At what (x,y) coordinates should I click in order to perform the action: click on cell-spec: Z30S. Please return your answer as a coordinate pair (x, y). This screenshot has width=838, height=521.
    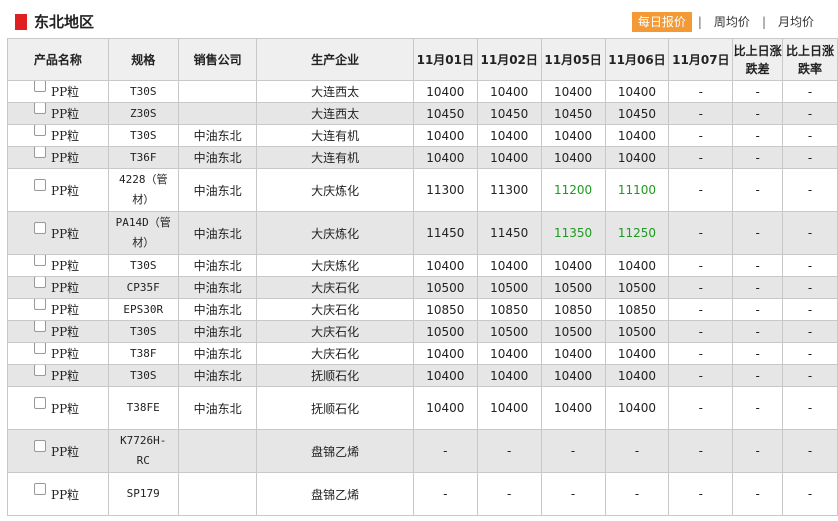
    Looking at the image, I should click on (143, 113).